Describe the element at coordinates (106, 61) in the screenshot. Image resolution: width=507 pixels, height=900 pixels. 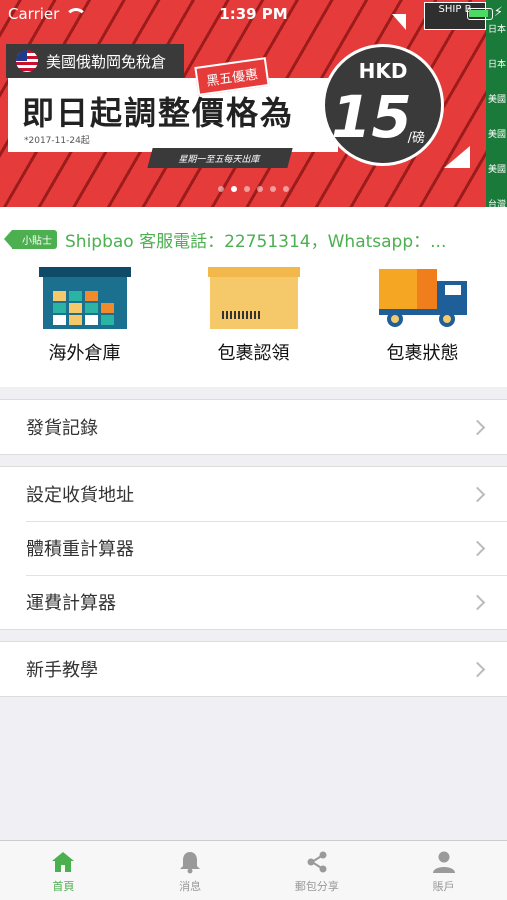
I see `top-tag-label: 美國俄勒岡免稅倉` at that location.